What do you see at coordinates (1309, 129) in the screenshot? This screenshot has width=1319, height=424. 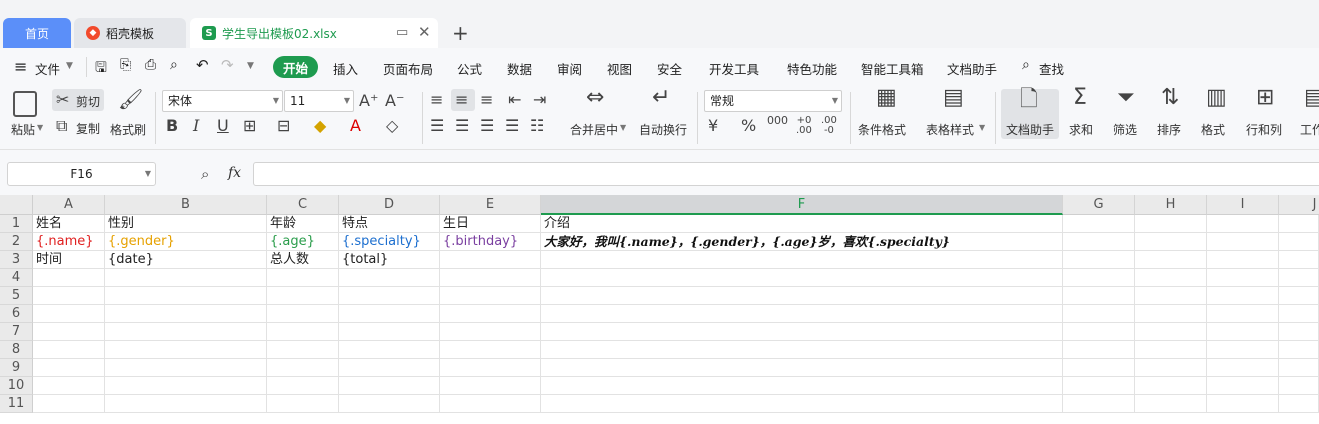 I see `worksheet-button: 工作` at bounding box center [1309, 129].